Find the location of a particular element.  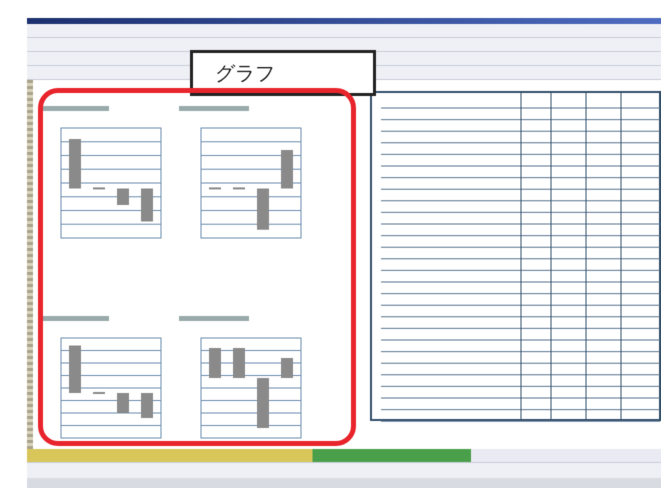

callout-label: グラフ is located at coordinates (283, 73).